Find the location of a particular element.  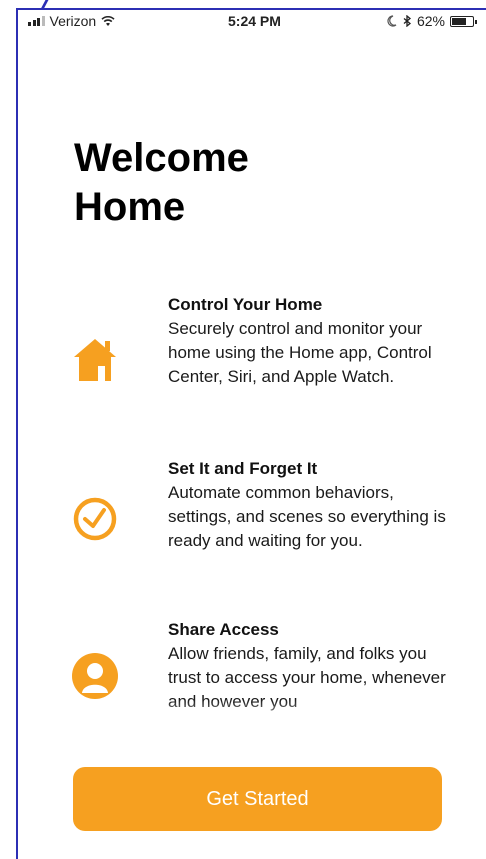

feature-heading: Share Access is located at coordinates (223, 629).